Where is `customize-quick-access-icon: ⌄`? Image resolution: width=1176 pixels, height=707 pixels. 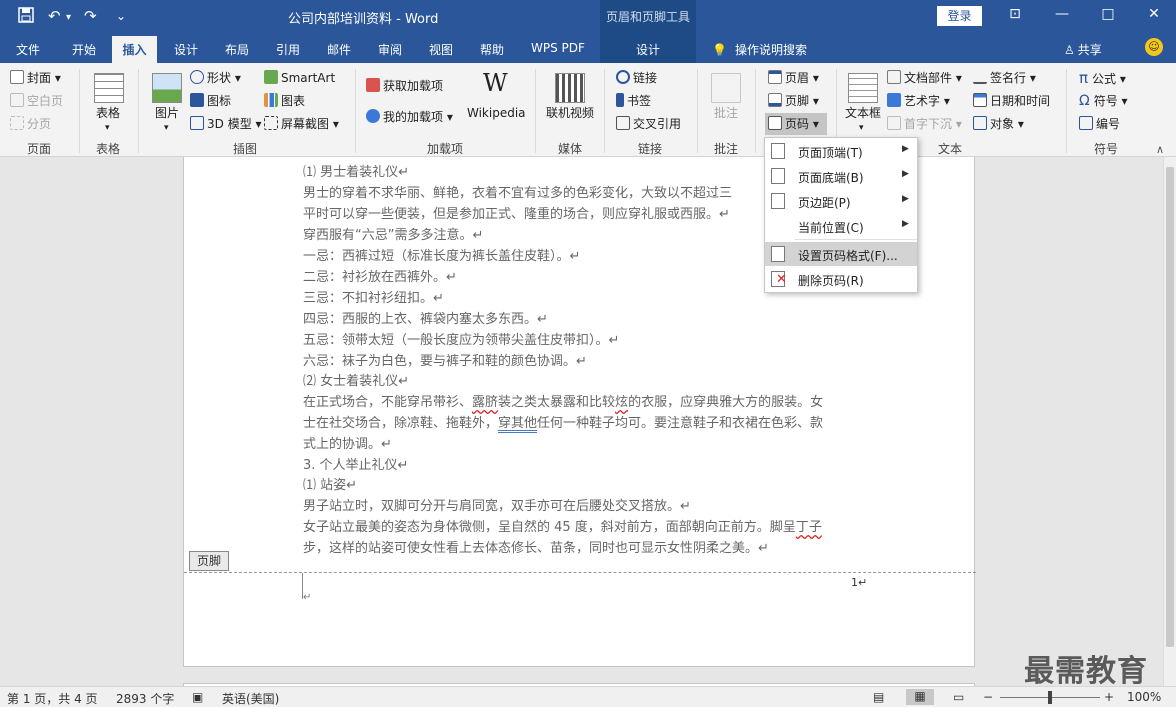
customize-quick-access-icon: ⌄ is located at coordinates (121, 16).